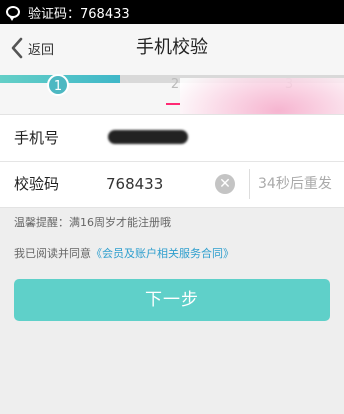 The height and width of the screenshot is (414, 344). I want to click on back-button: 返回, so click(32, 48).